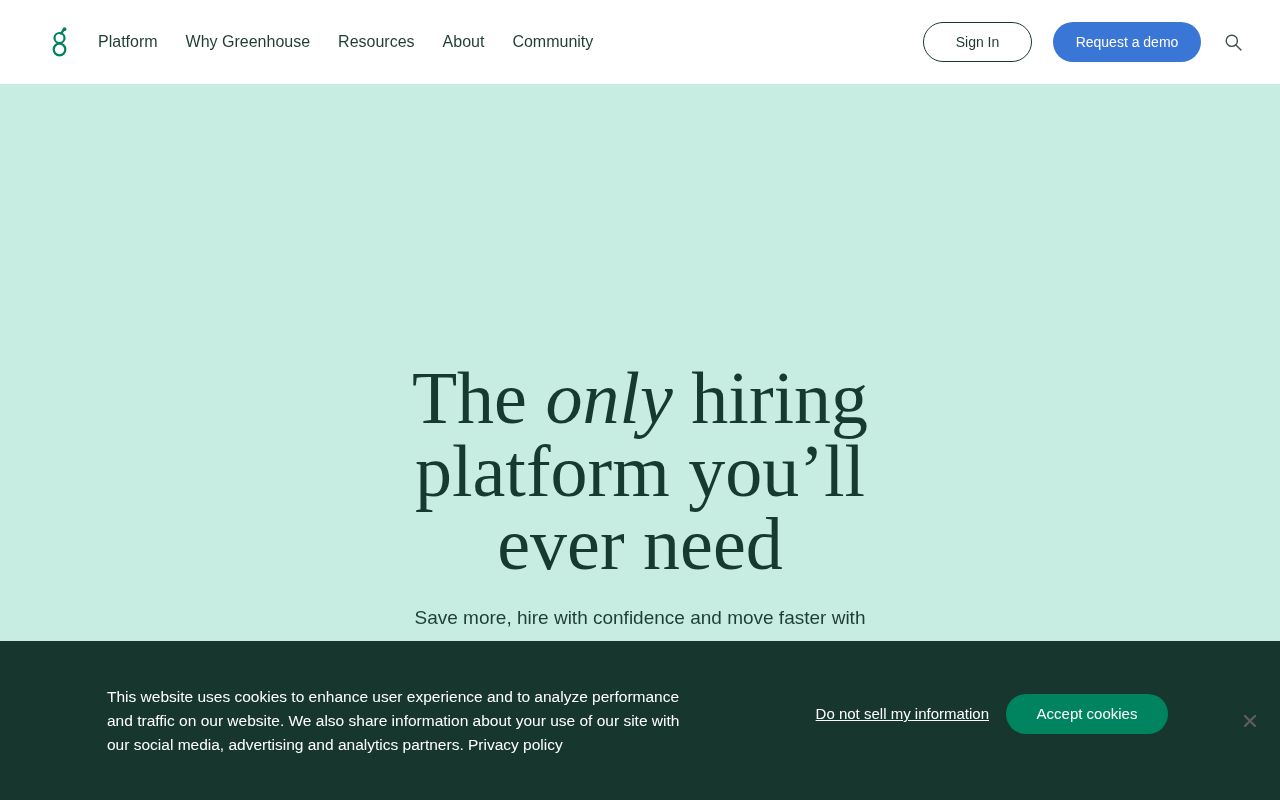  Describe the element at coordinates (128, 42) in the screenshot. I see `nav-link: Platform` at that location.